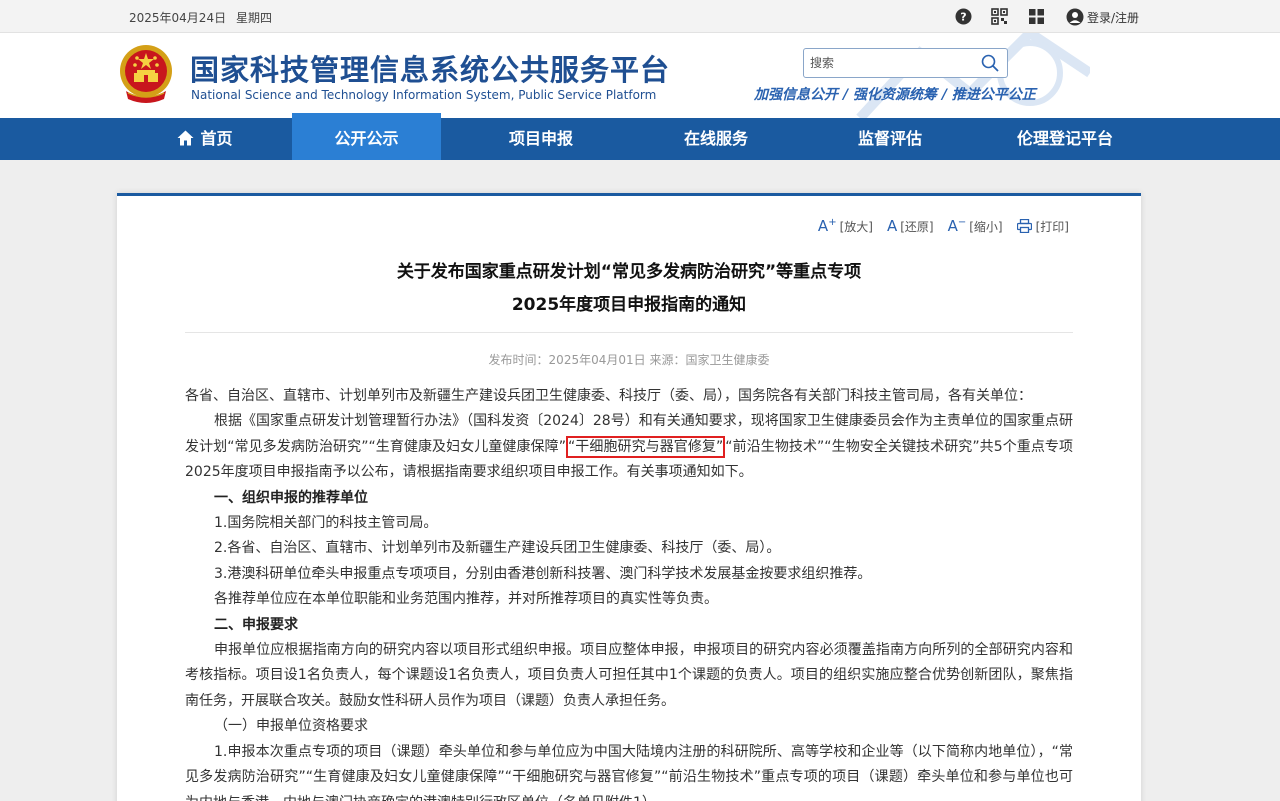 The width and height of the screenshot is (1280, 801). I want to click on search-box, so click(905, 63).